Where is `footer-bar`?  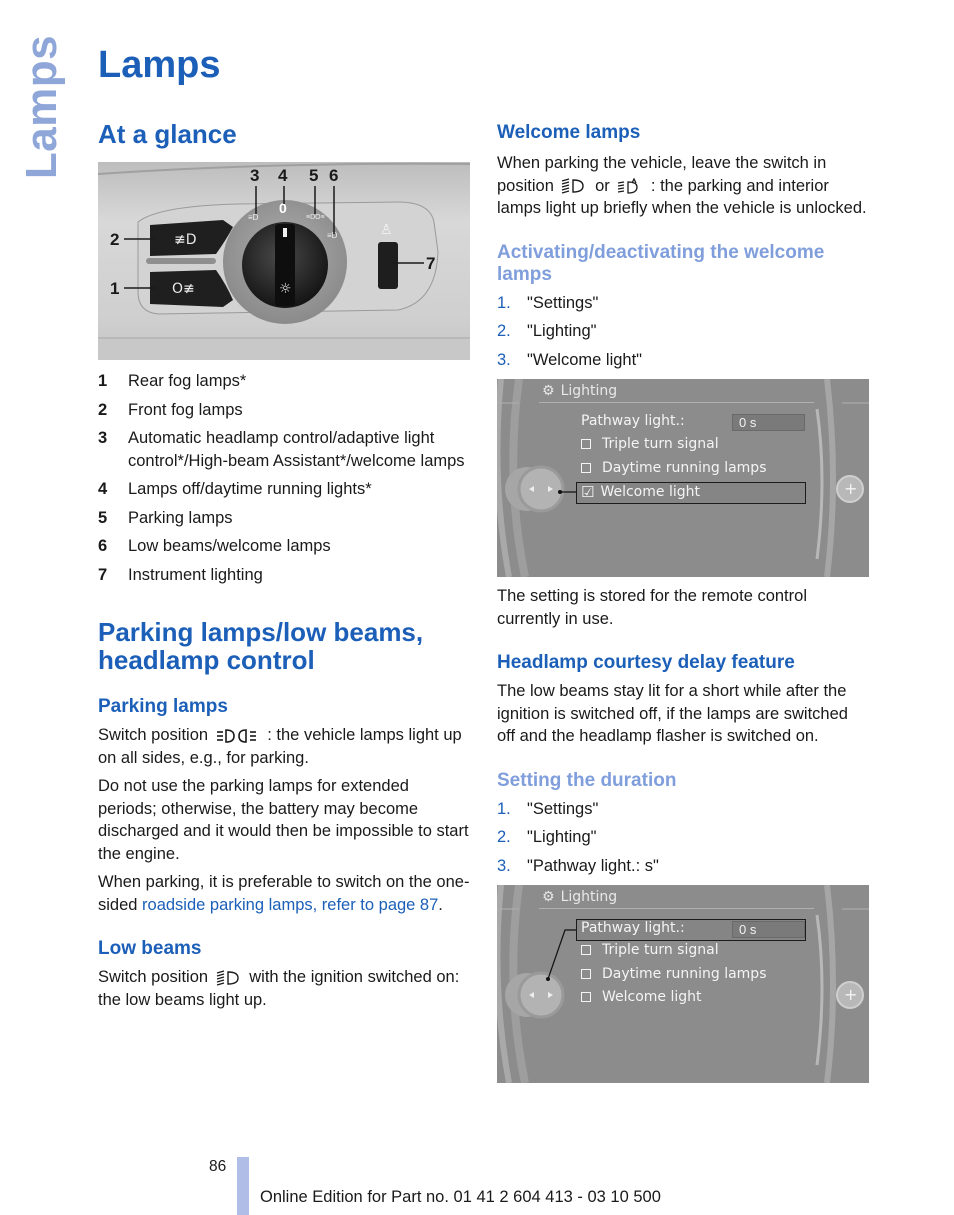
footer-bar is located at coordinates (243, 1186).